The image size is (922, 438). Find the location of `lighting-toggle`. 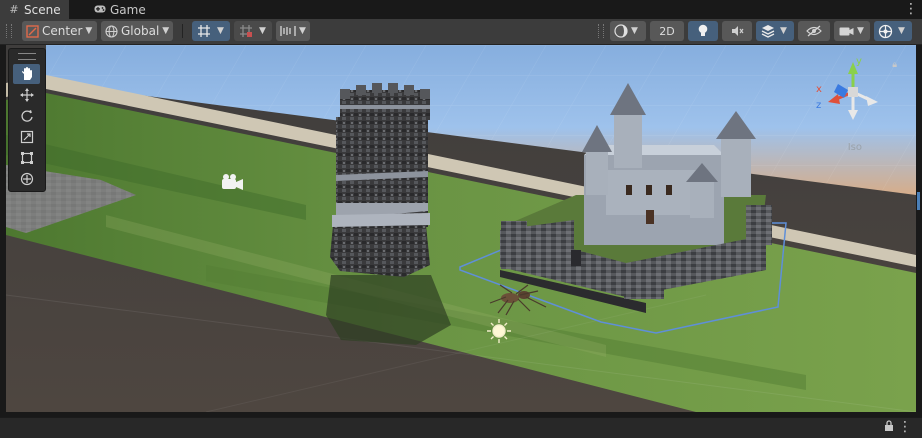

lighting-toggle is located at coordinates (703, 31).